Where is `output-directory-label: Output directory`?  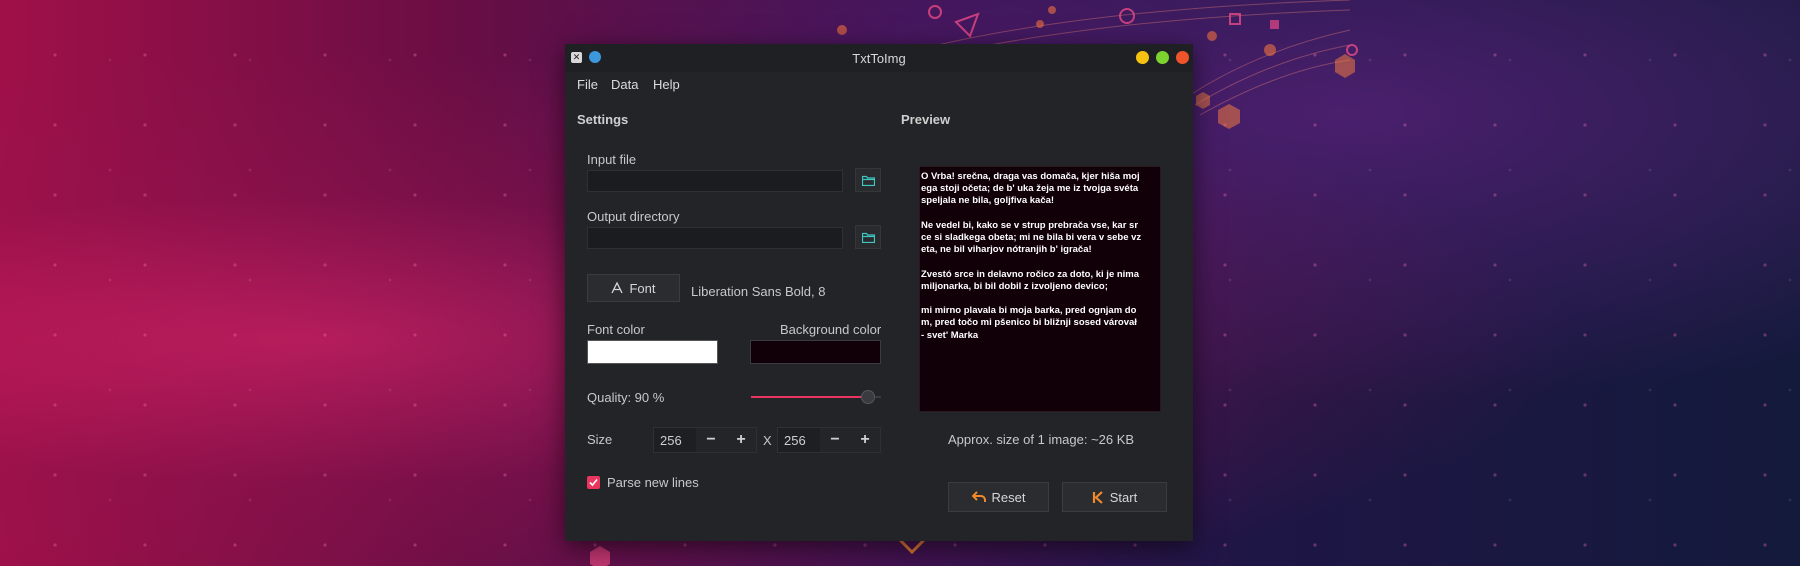 output-directory-label: Output directory is located at coordinates (633, 216).